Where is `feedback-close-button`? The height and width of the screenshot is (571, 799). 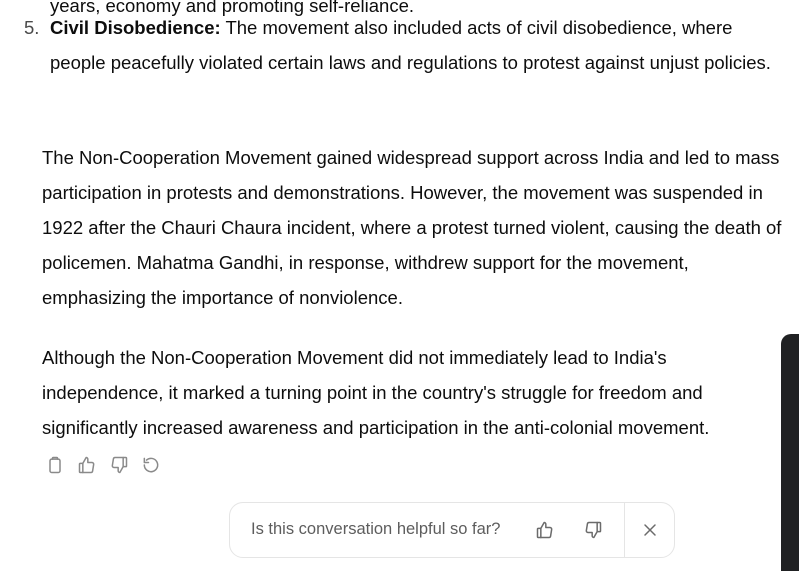 feedback-close-button is located at coordinates (650, 530).